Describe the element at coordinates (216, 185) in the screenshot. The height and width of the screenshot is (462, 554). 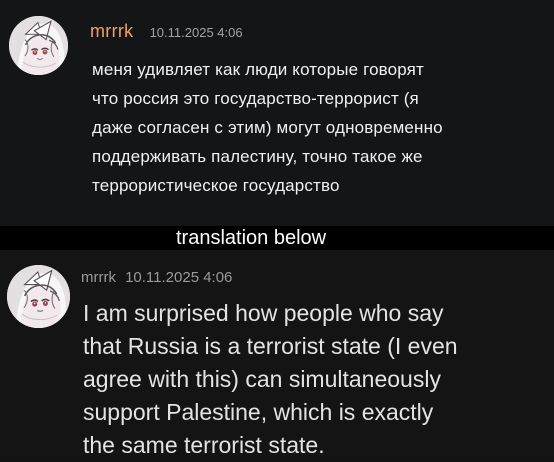
I see `original-message-line: террористическое государство` at that location.